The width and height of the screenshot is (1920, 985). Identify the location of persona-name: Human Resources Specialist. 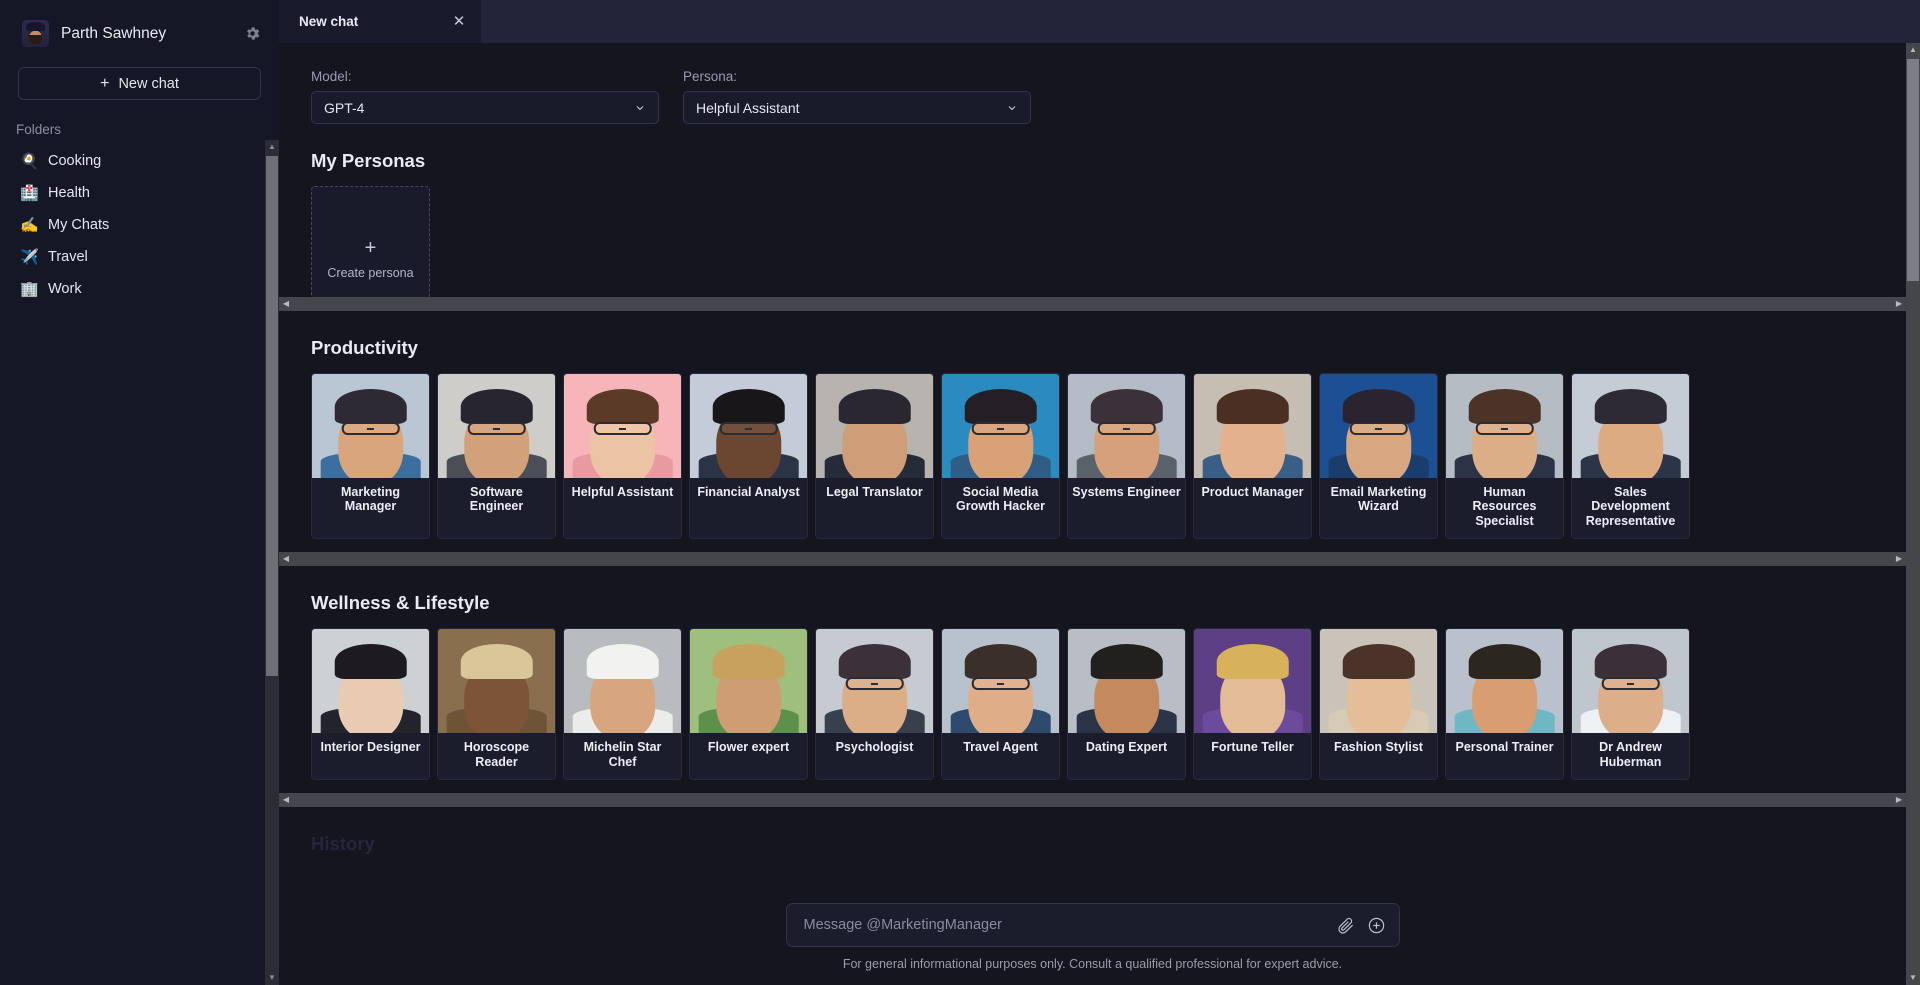
(1504, 506).